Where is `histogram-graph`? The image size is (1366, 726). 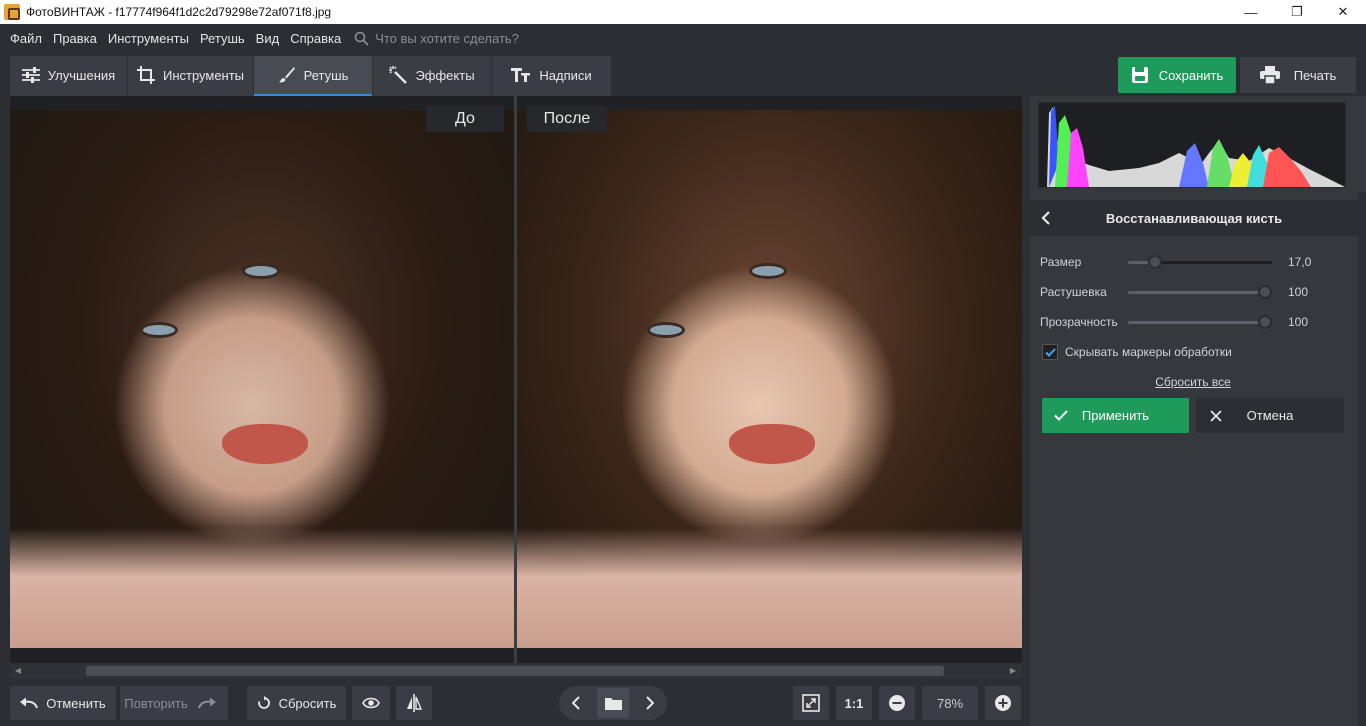 histogram-graph is located at coordinates (1196, 146).